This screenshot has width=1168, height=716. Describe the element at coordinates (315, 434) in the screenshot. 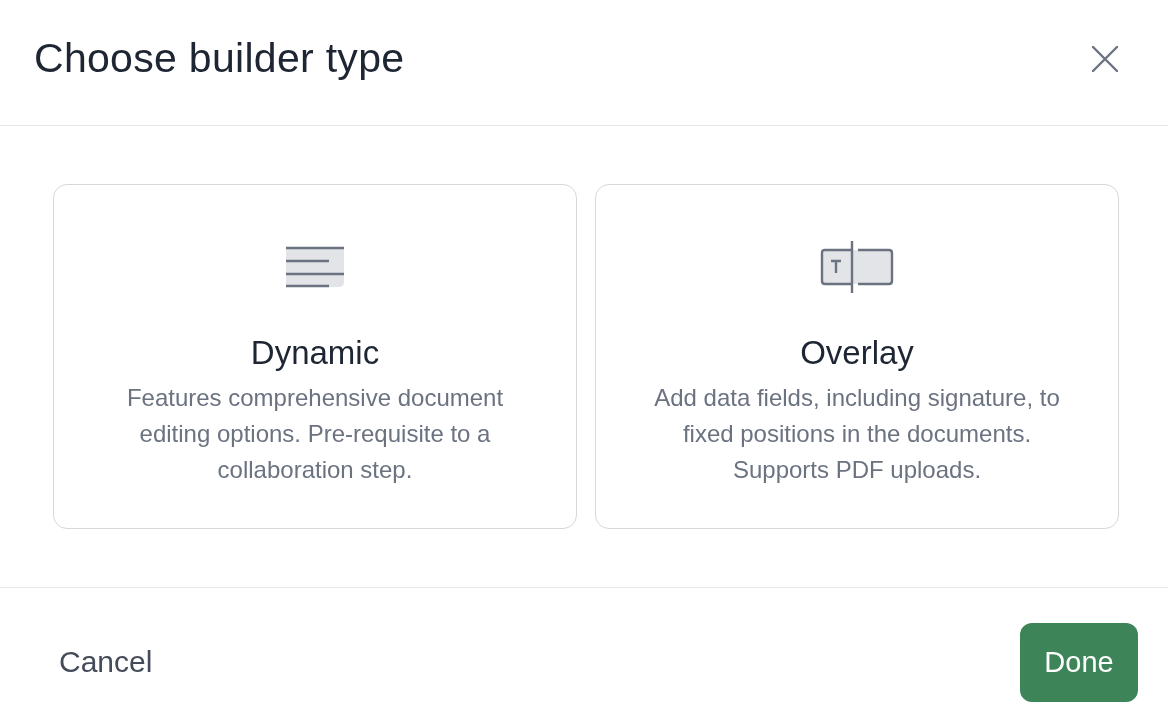

I see `option-description: Features comprehensive document editing options. Pre-requisite to a collaboration step.` at that location.